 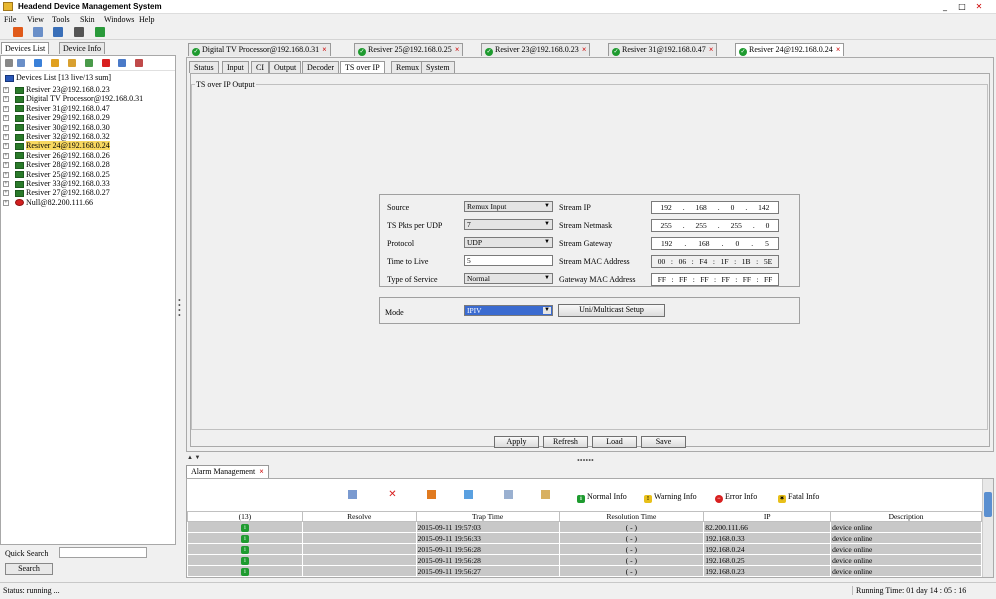 I want to click on protocol-select: UDP ▼, so click(x=508, y=242).